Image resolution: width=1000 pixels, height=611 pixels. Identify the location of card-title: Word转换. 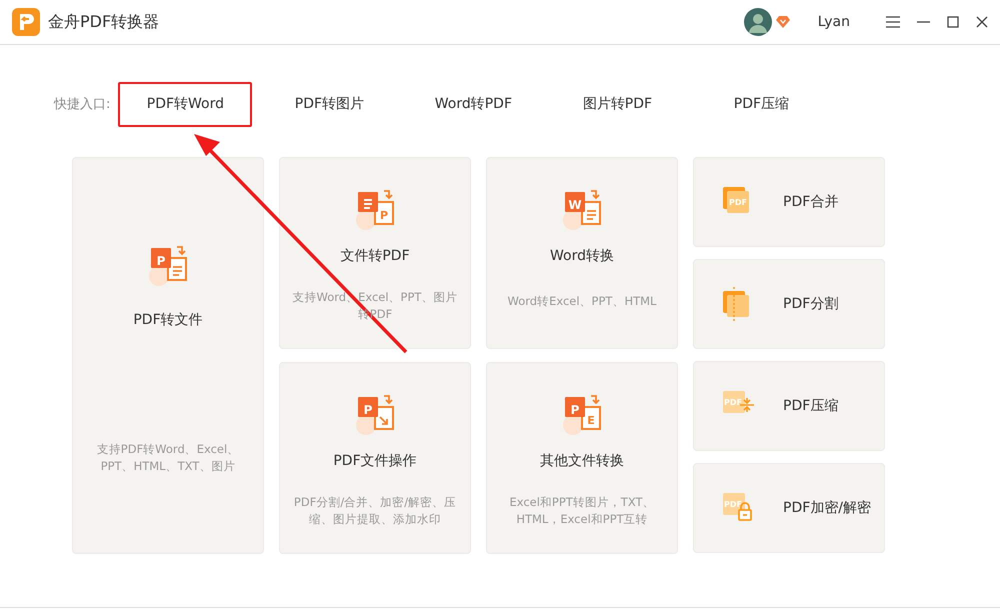
(582, 256).